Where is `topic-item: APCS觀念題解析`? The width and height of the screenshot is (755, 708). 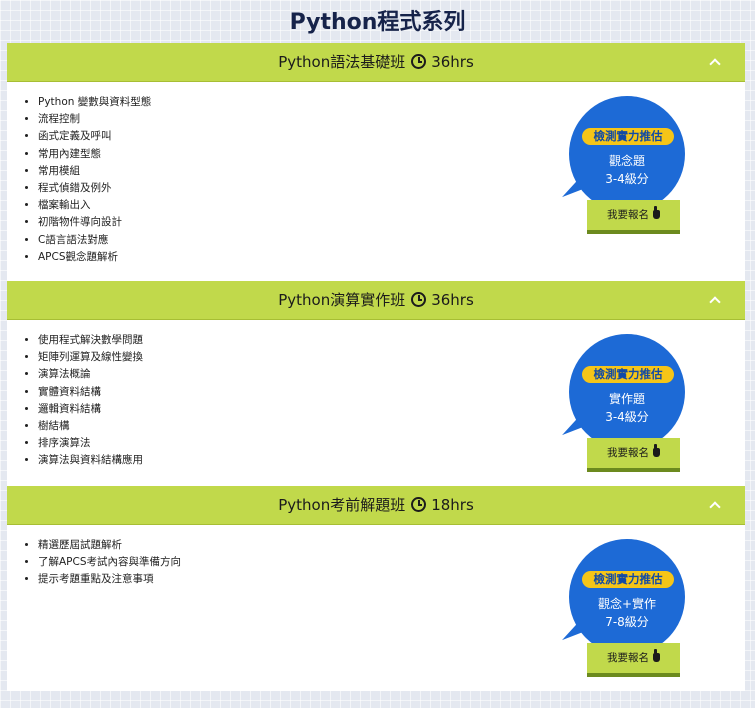 topic-item: APCS觀念題解析 is located at coordinates (391, 257).